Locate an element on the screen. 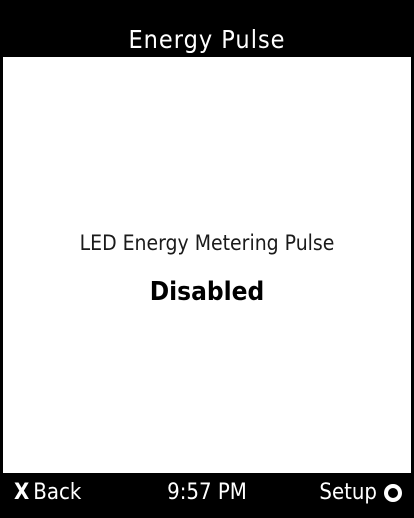 Image resolution: width=414 pixels, height=518 pixels. screen-title: Energy Pulse is located at coordinates (207, 39).